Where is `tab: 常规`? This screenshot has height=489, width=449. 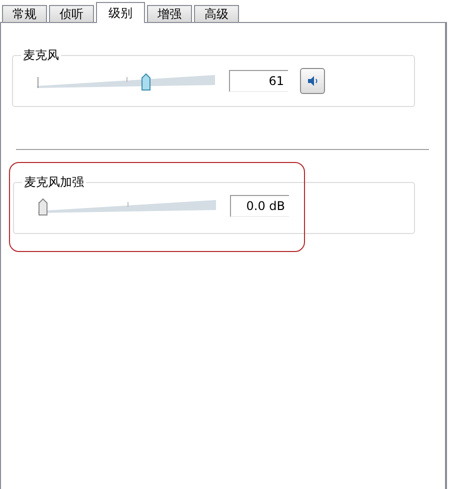
tab: 常规 is located at coordinates (24, 13).